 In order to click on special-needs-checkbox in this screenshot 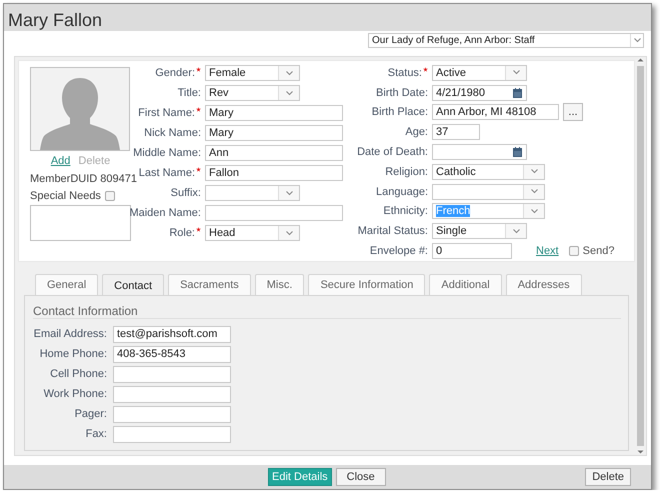, I will do `click(109, 196)`.